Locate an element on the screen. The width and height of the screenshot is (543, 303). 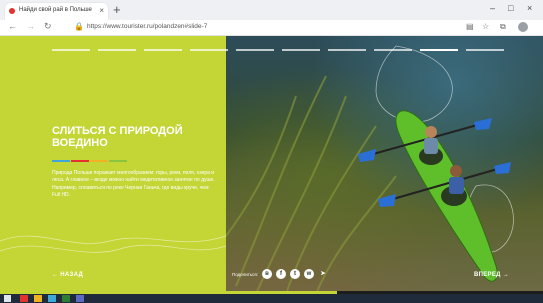
stripe-red is located at coordinates (80, 161).